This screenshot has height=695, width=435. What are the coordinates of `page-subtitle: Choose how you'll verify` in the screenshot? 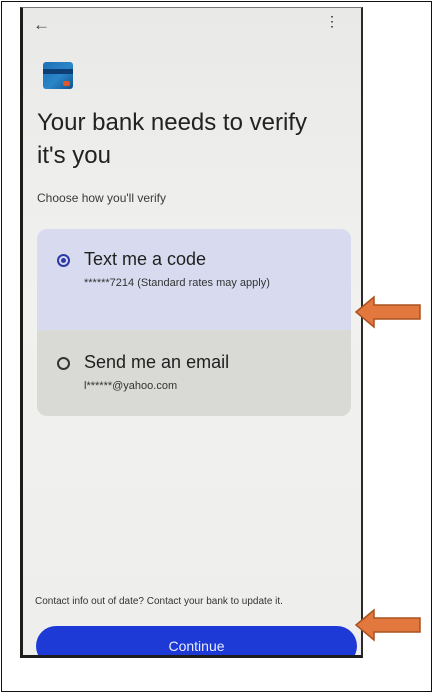 It's located at (102, 198).